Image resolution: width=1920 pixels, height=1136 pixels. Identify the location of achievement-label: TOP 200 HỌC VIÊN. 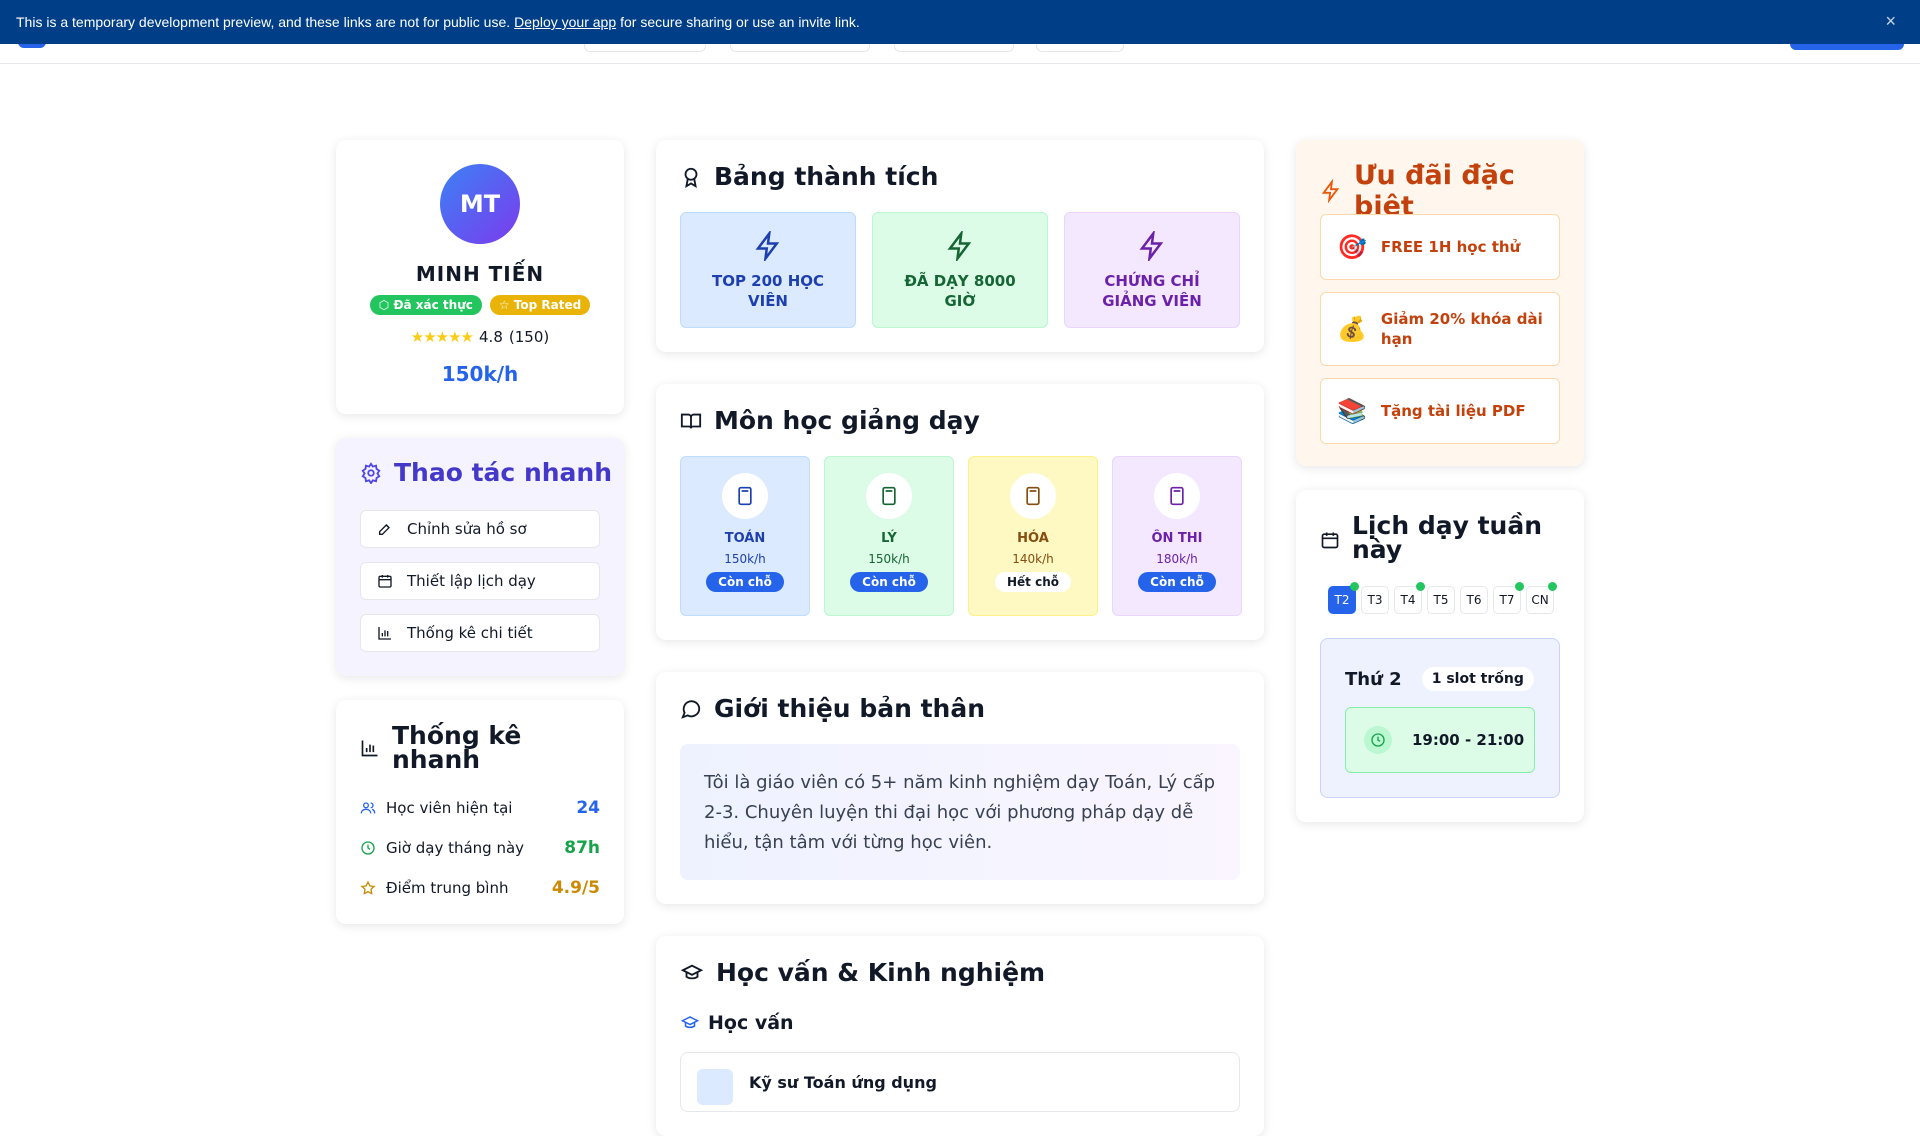
(768, 291).